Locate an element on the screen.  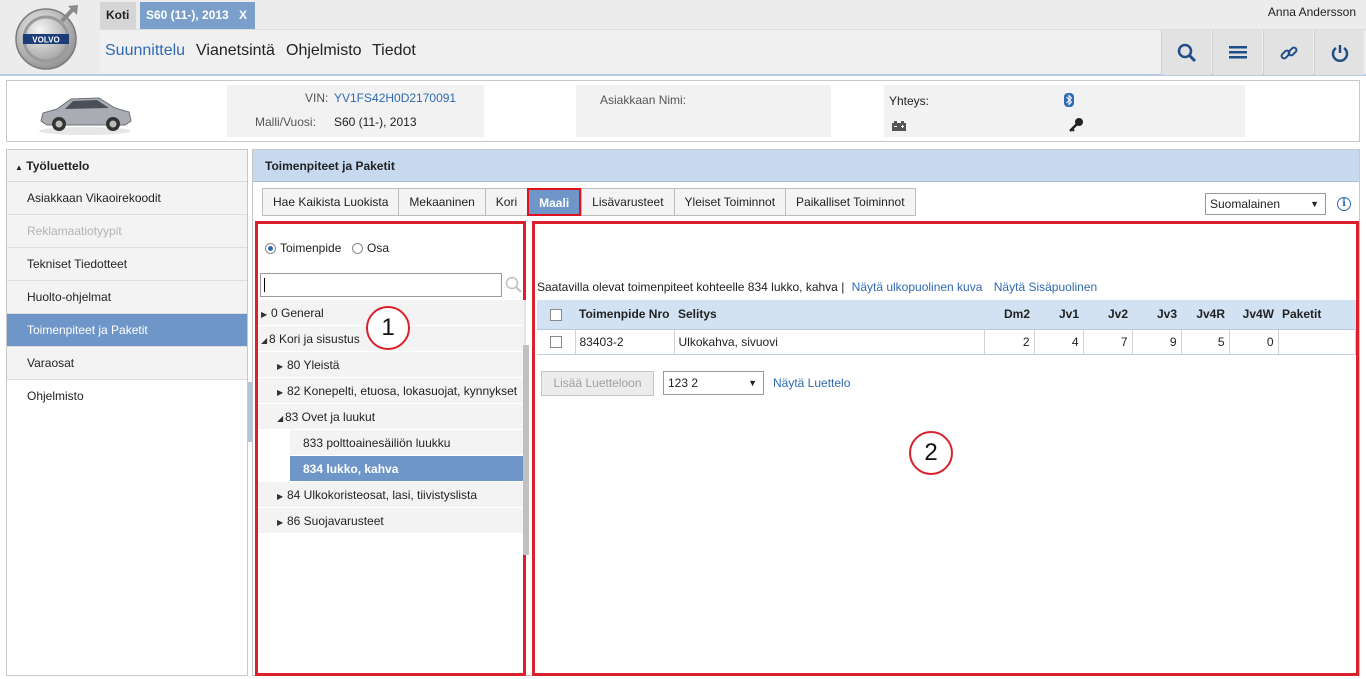
tree-node-label: 8 Kori ja sisustus is located at coordinates (314, 339).